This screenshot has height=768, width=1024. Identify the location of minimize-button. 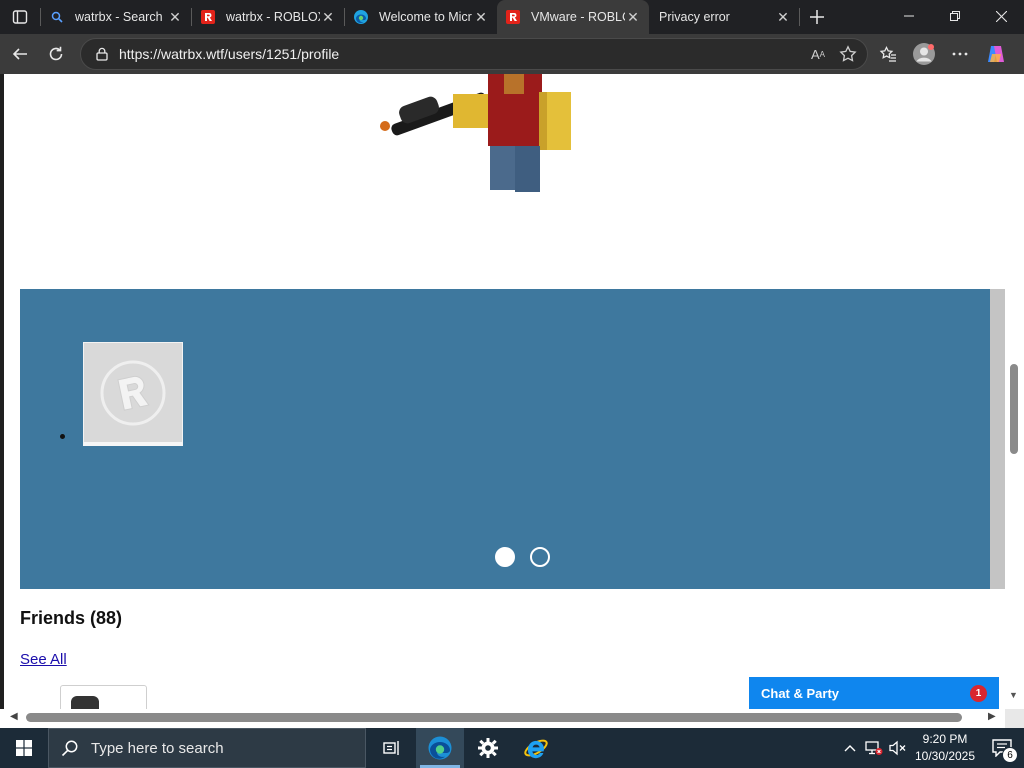
(909, 16).